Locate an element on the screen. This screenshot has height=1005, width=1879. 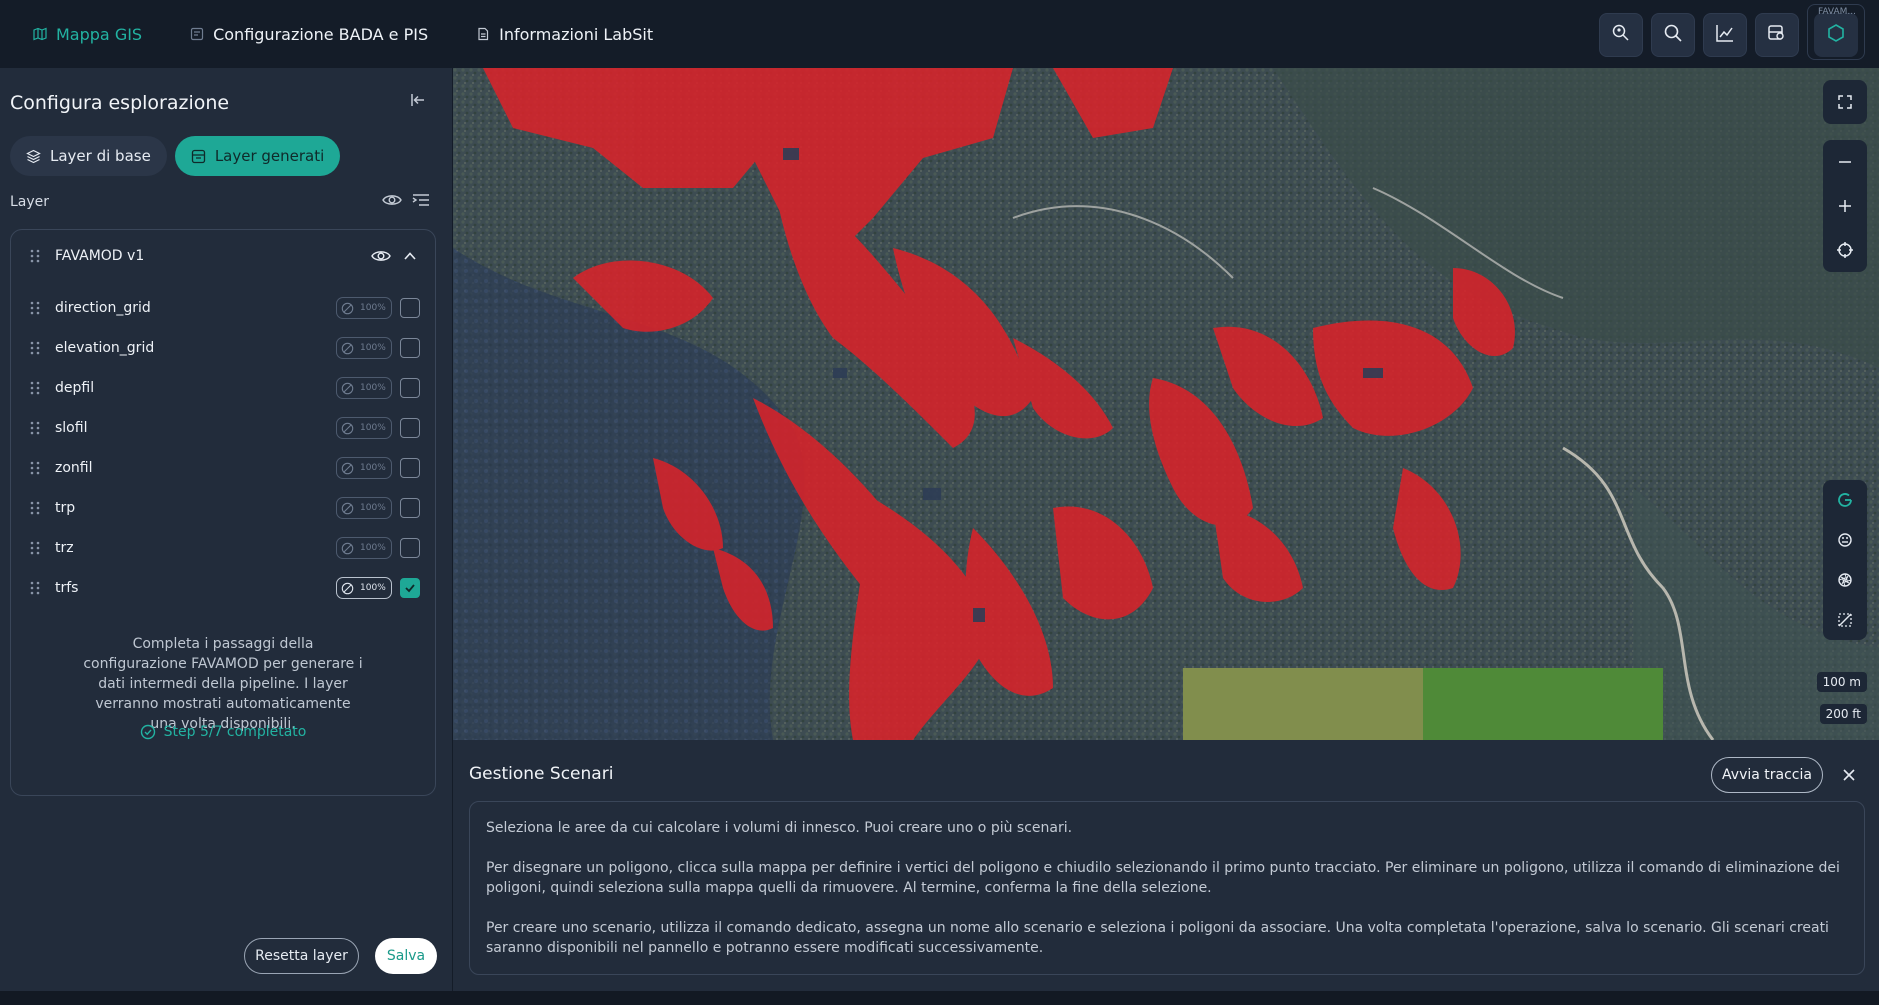
layer-row: trp 100% is located at coordinates (223, 508).